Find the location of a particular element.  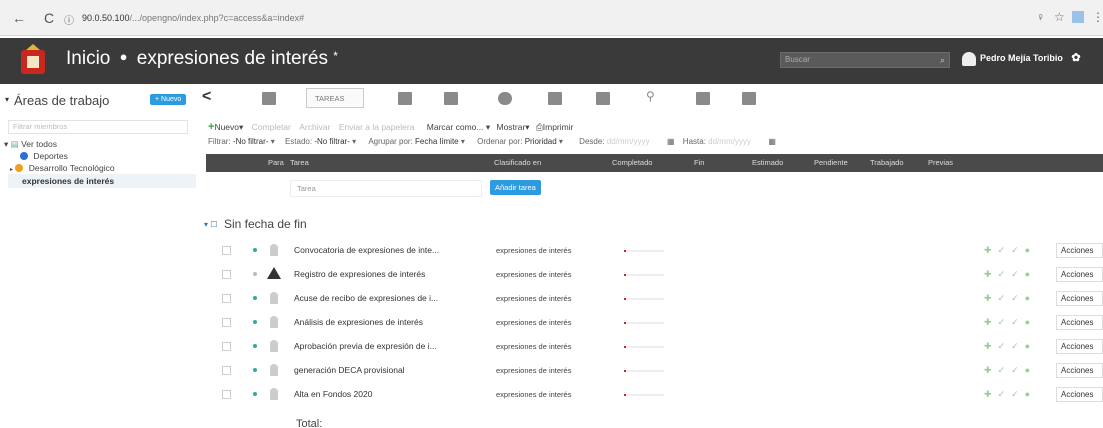

column-header: Pendiente is located at coordinates (831, 162).